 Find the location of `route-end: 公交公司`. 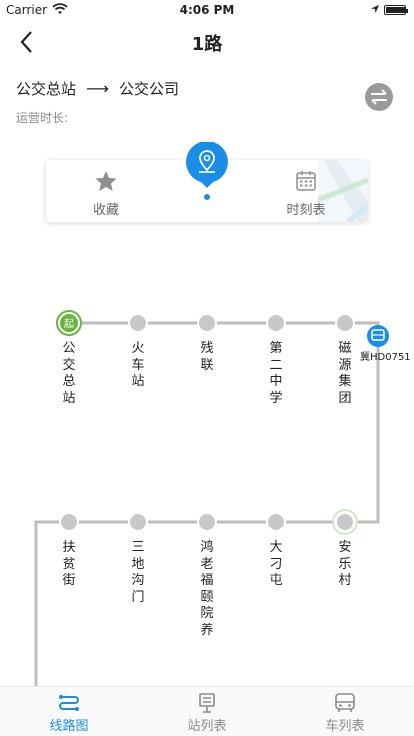

route-end: 公交公司 is located at coordinates (148, 89).